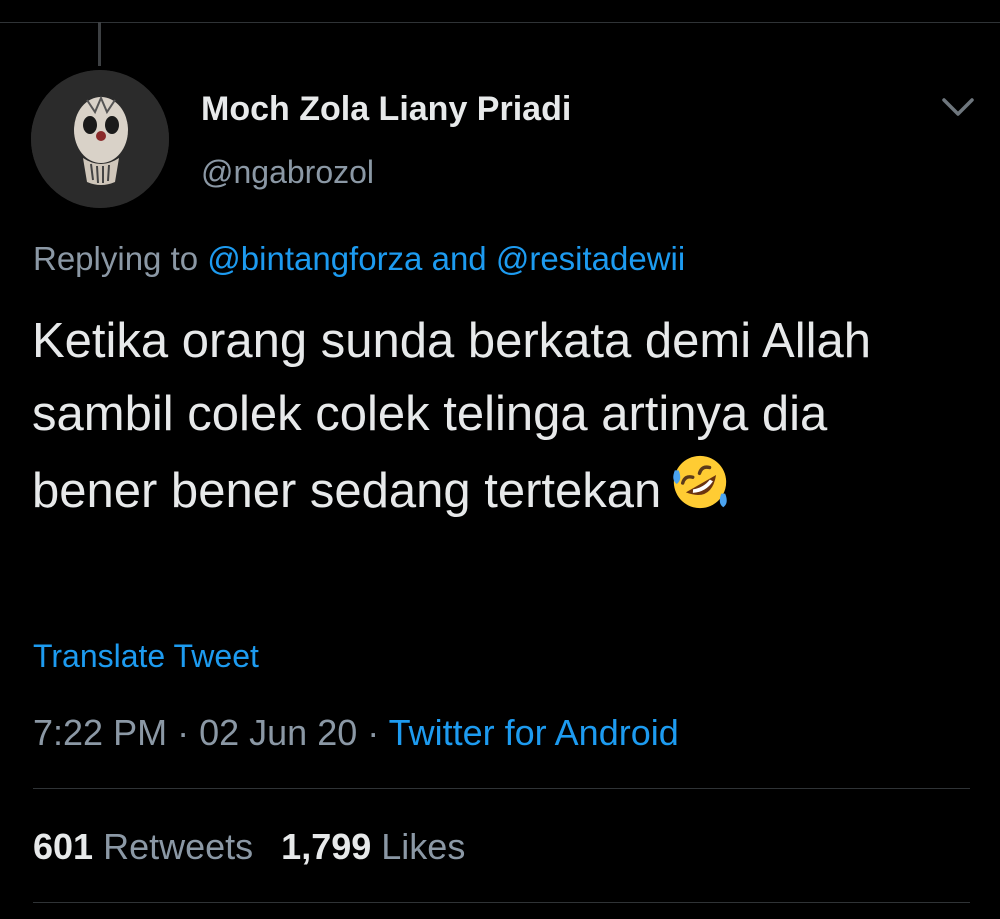 Image resolution: width=1000 pixels, height=919 pixels. I want to click on tweet-date: 02 Jun 20, so click(278, 732).